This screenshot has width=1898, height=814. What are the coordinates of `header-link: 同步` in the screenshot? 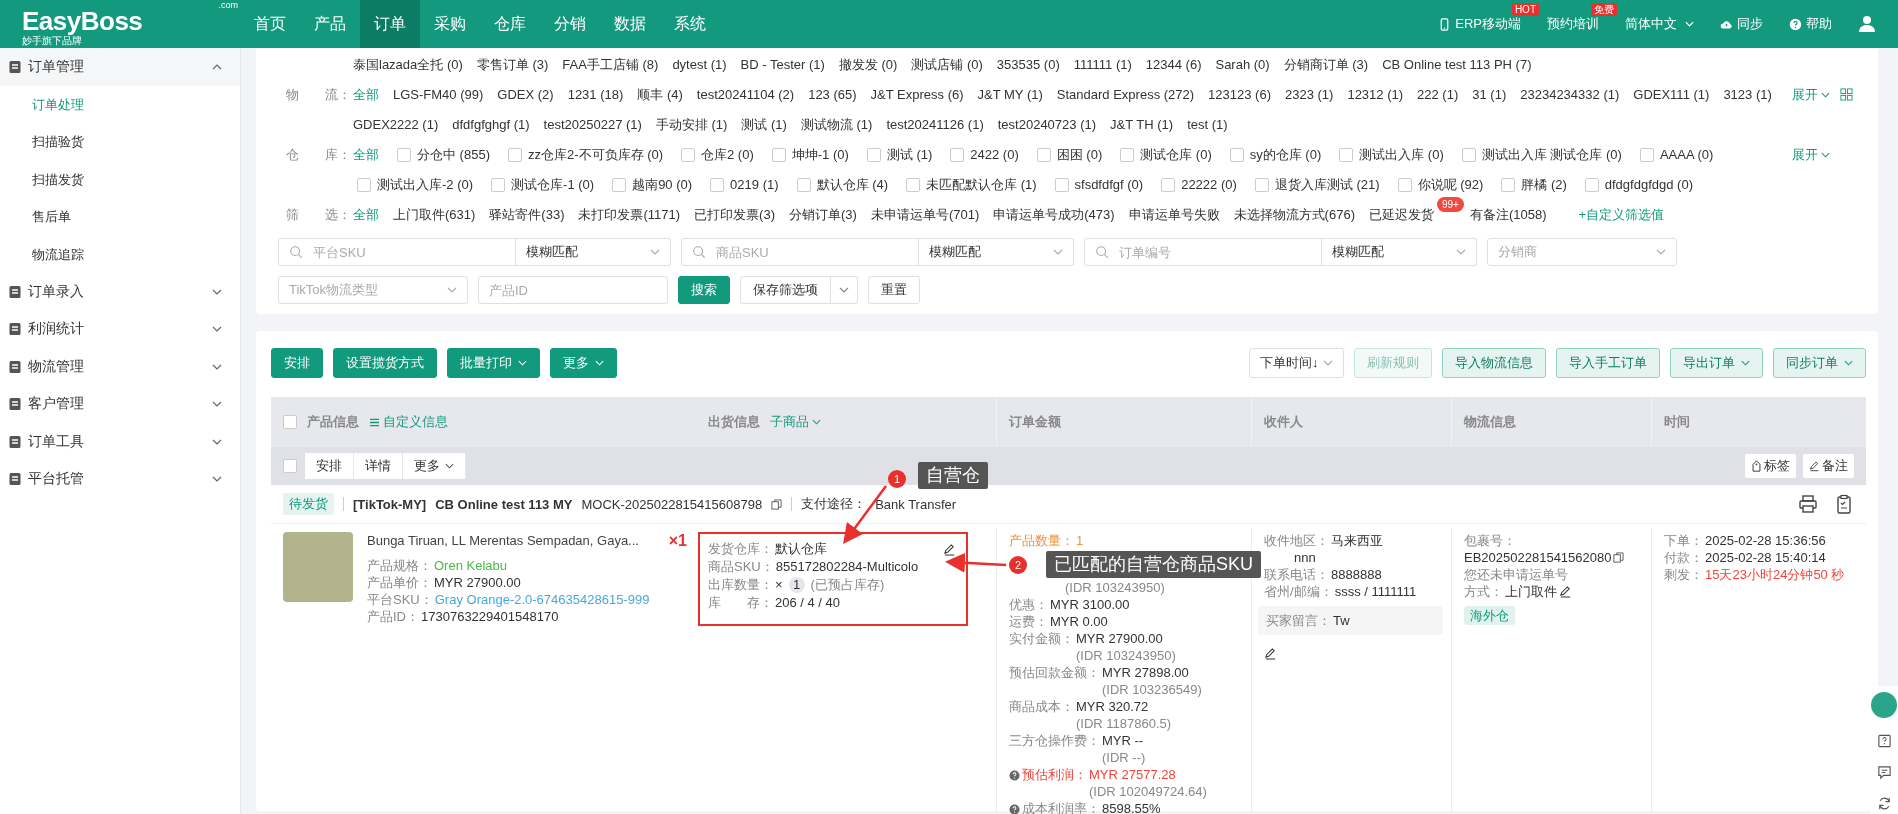 It's located at (1741, 24).